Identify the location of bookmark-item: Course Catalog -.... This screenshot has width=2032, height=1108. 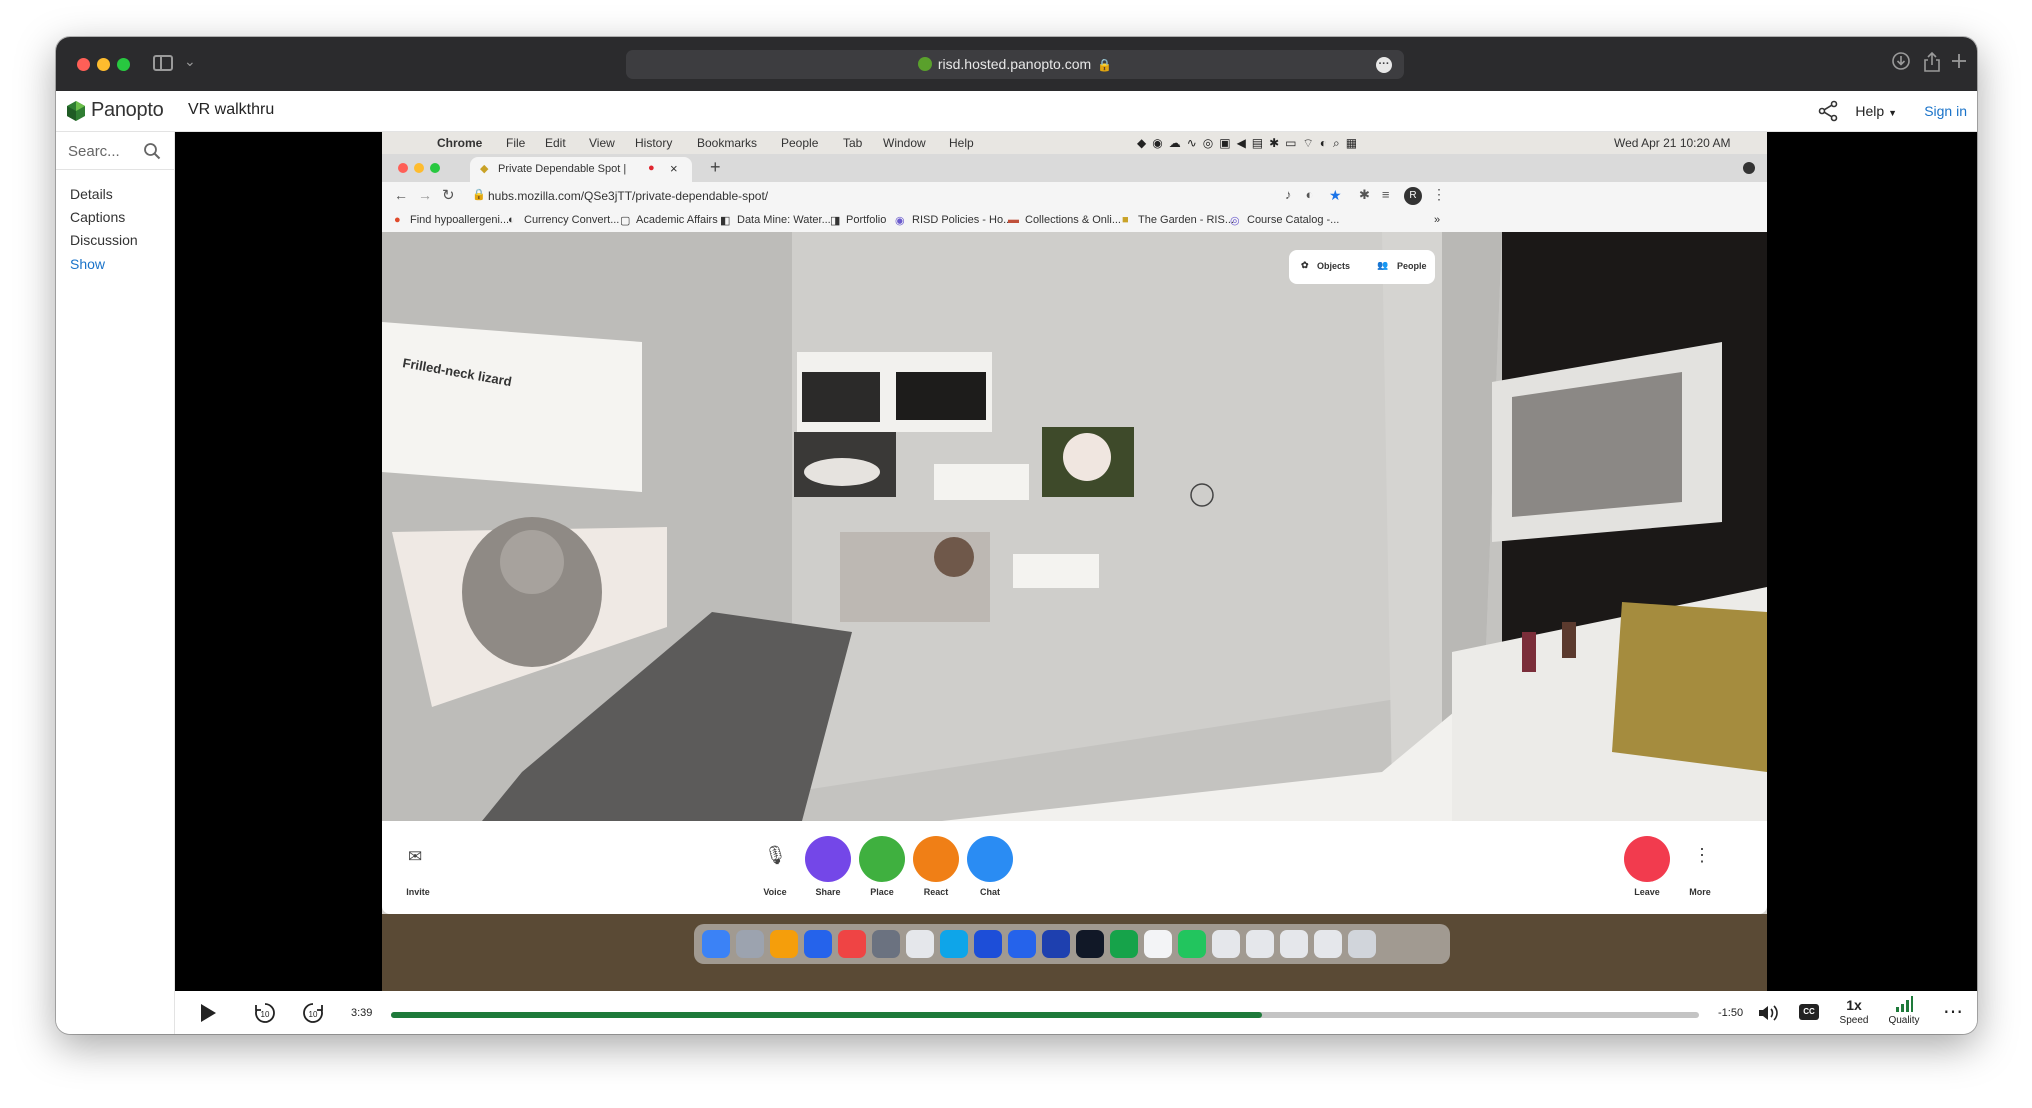
(1293, 220).